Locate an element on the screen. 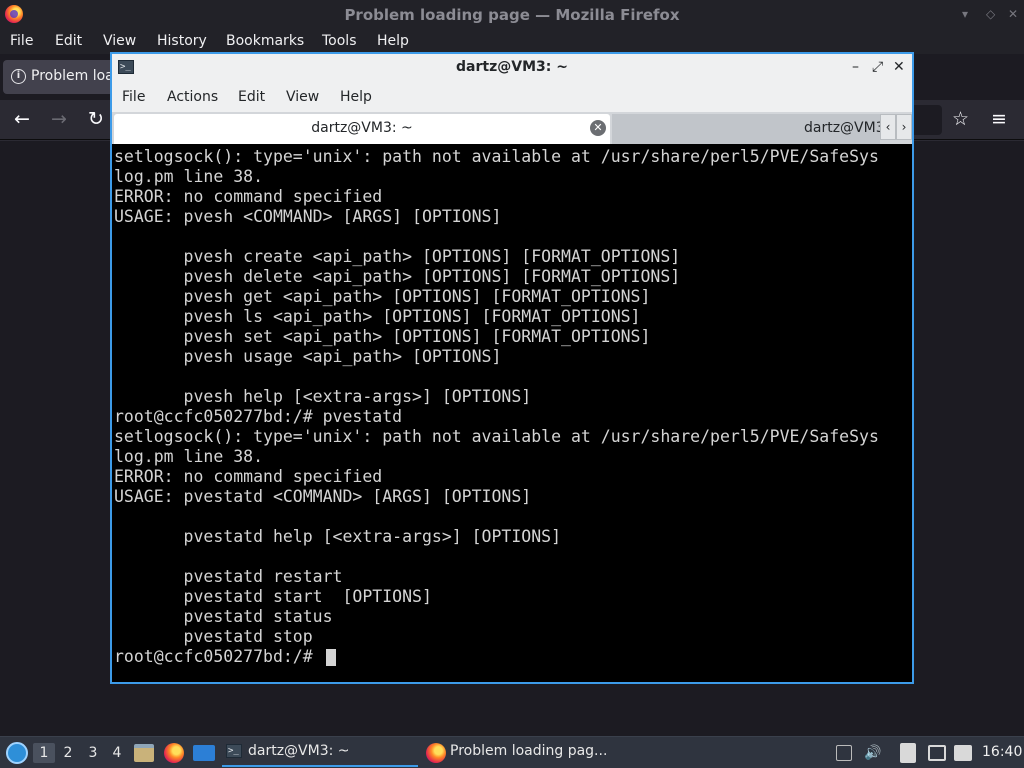 This screenshot has width=1024, height=768. clock: 16:40 is located at coordinates (1002, 752).